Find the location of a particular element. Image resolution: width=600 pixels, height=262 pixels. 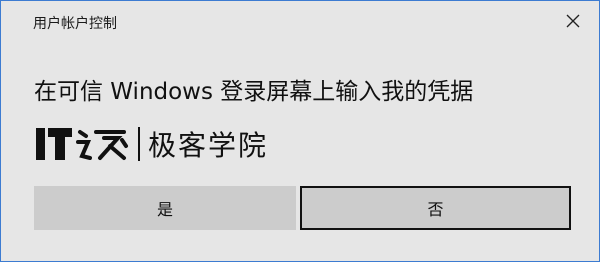

brand-name: 极客学院 is located at coordinates (208, 145).